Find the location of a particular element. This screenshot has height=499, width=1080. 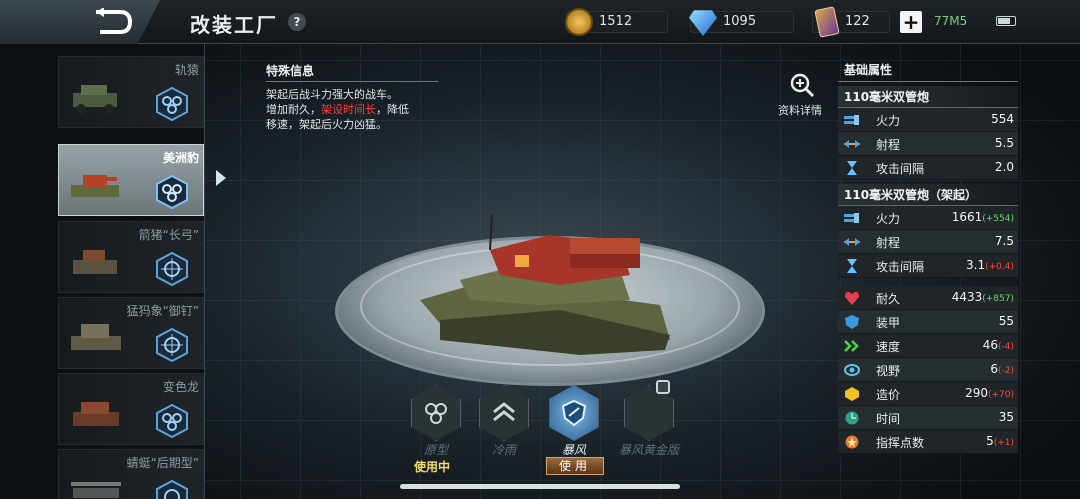

top-bar: 改装工厂 ? 1512 1095 122 + 77M5 is located at coordinates (540, 22).